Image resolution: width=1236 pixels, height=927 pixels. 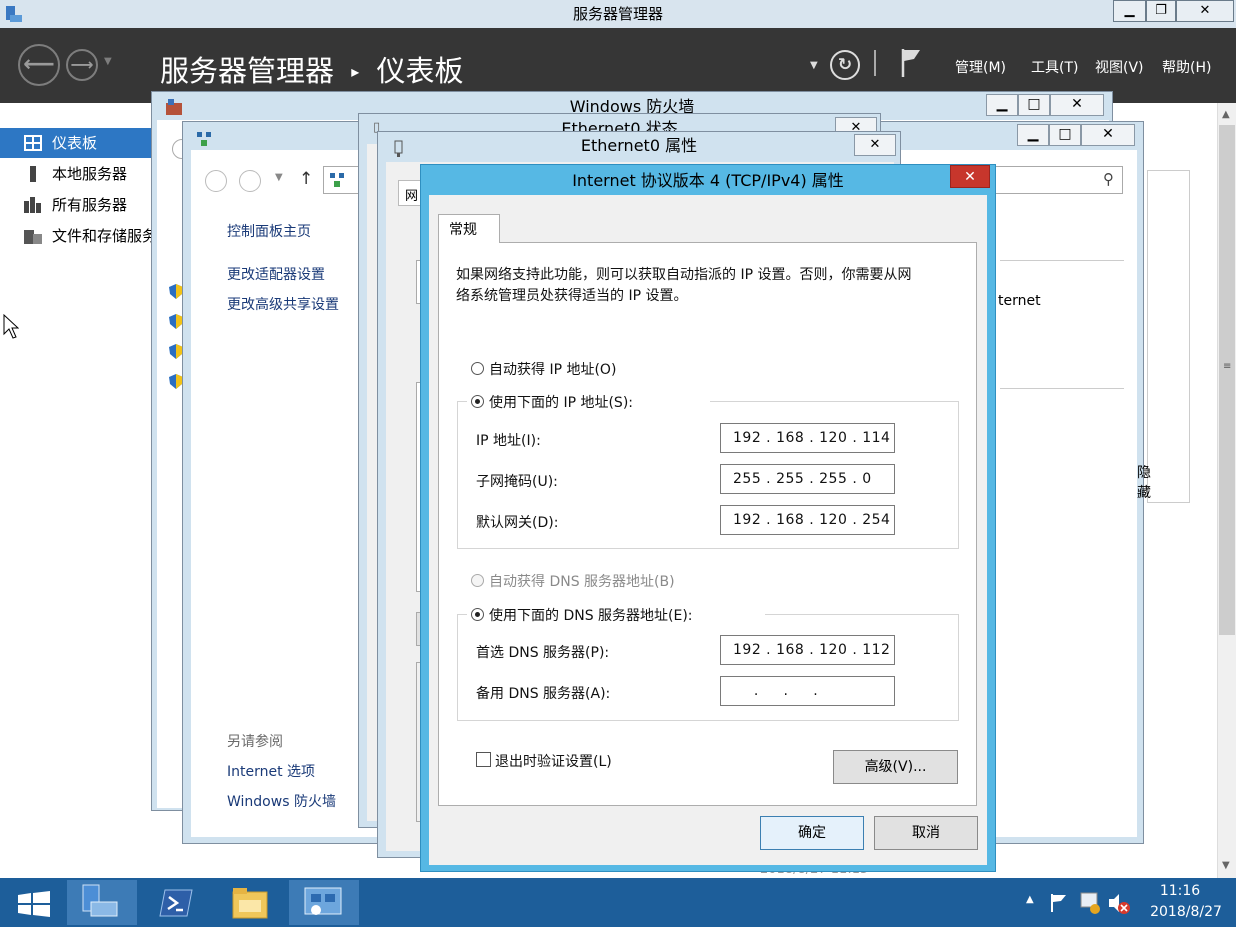 What do you see at coordinates (1186, 912) in the screenshot?
I see `taskbar-date: 2018/8/27` at bounding box center [1186, 912].